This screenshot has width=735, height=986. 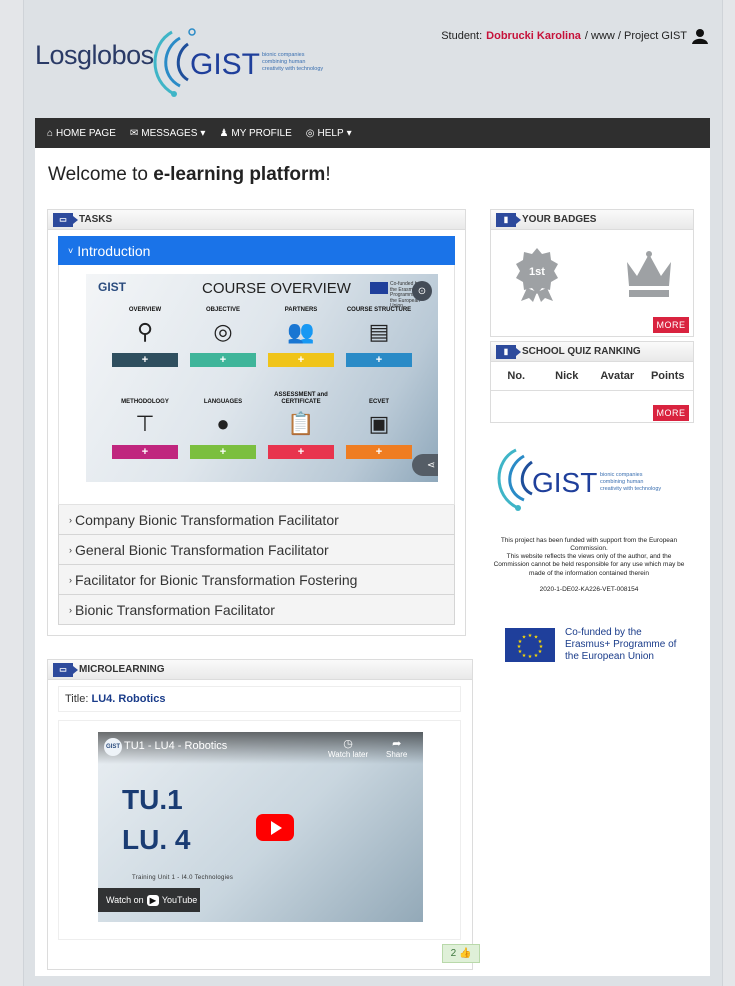 I want to click on play-button, so click(x=275, y=827).